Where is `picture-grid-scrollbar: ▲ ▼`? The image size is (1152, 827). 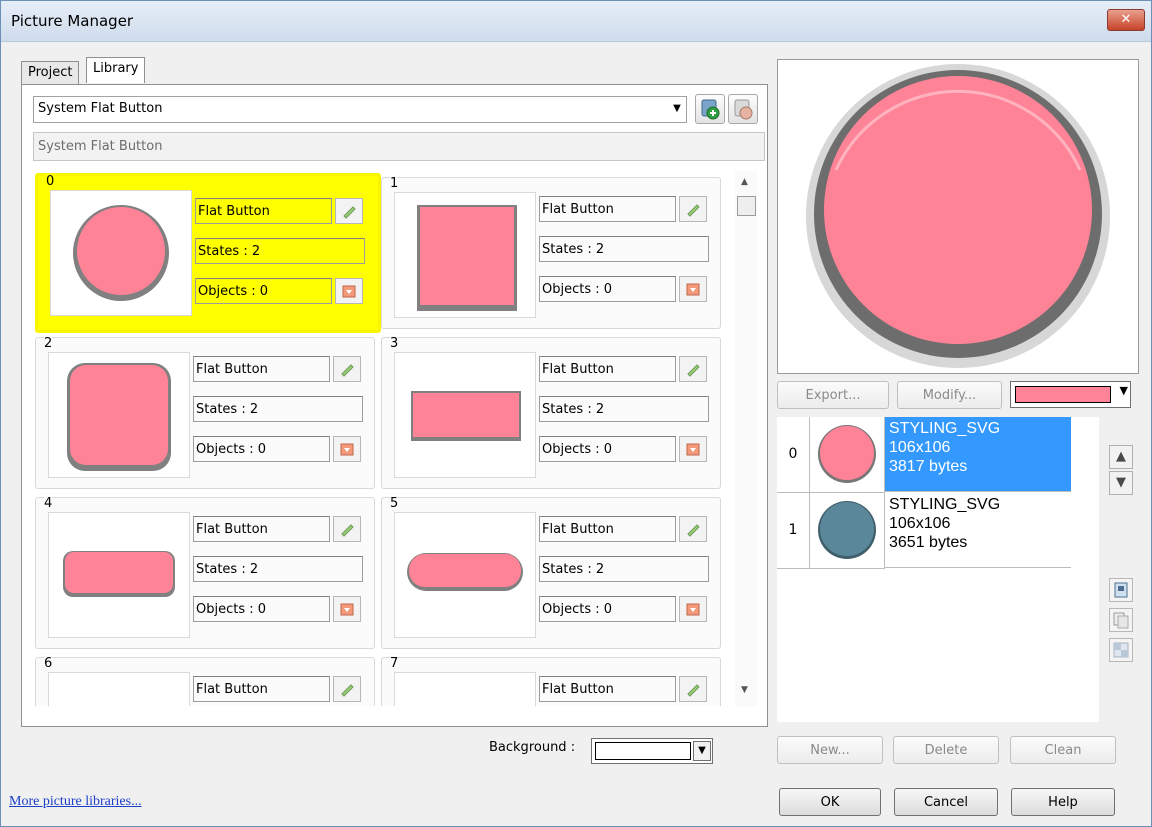 picture-grid-scrollbar: ▲ ▼ is located at coordinates (746, 438).